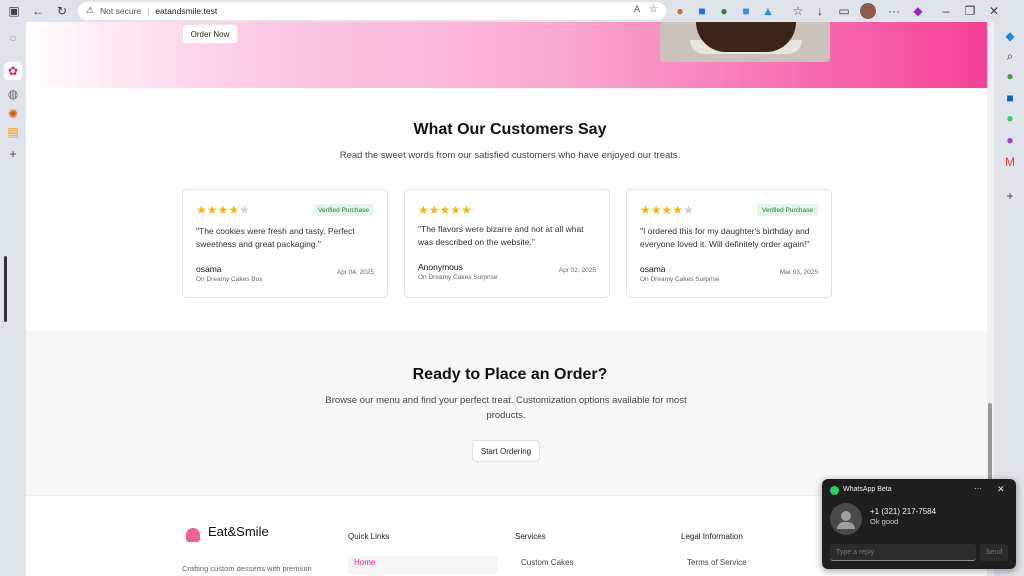  Describe the element at coordinates (193, 535) in the screenshot. I see `cupcake-logo-icon` at that location.